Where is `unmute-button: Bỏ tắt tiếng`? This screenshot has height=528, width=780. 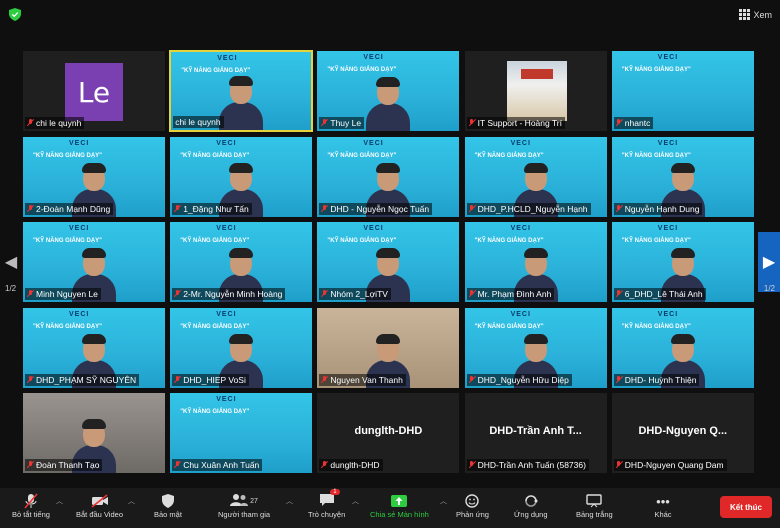 unmute-button: Bỏ tắt tiếng is located at coordinates (31, 505).